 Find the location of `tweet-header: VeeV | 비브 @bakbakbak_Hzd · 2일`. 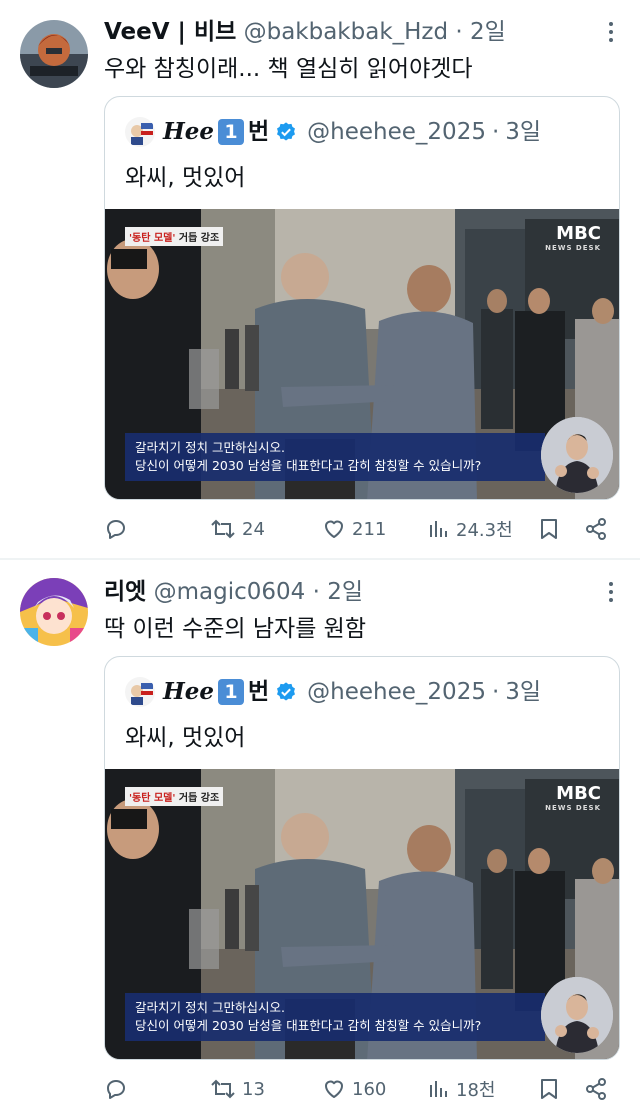

tweet-header: VeeV | 비브 @bakbakbak_Hzd · 2일 is located at coordinates (305, 32).